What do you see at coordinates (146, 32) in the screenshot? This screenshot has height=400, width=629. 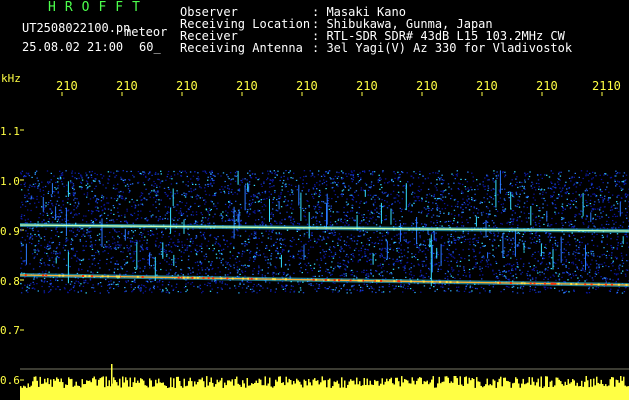 I see `mode-label: meteor` at bounding box center [146, 32].